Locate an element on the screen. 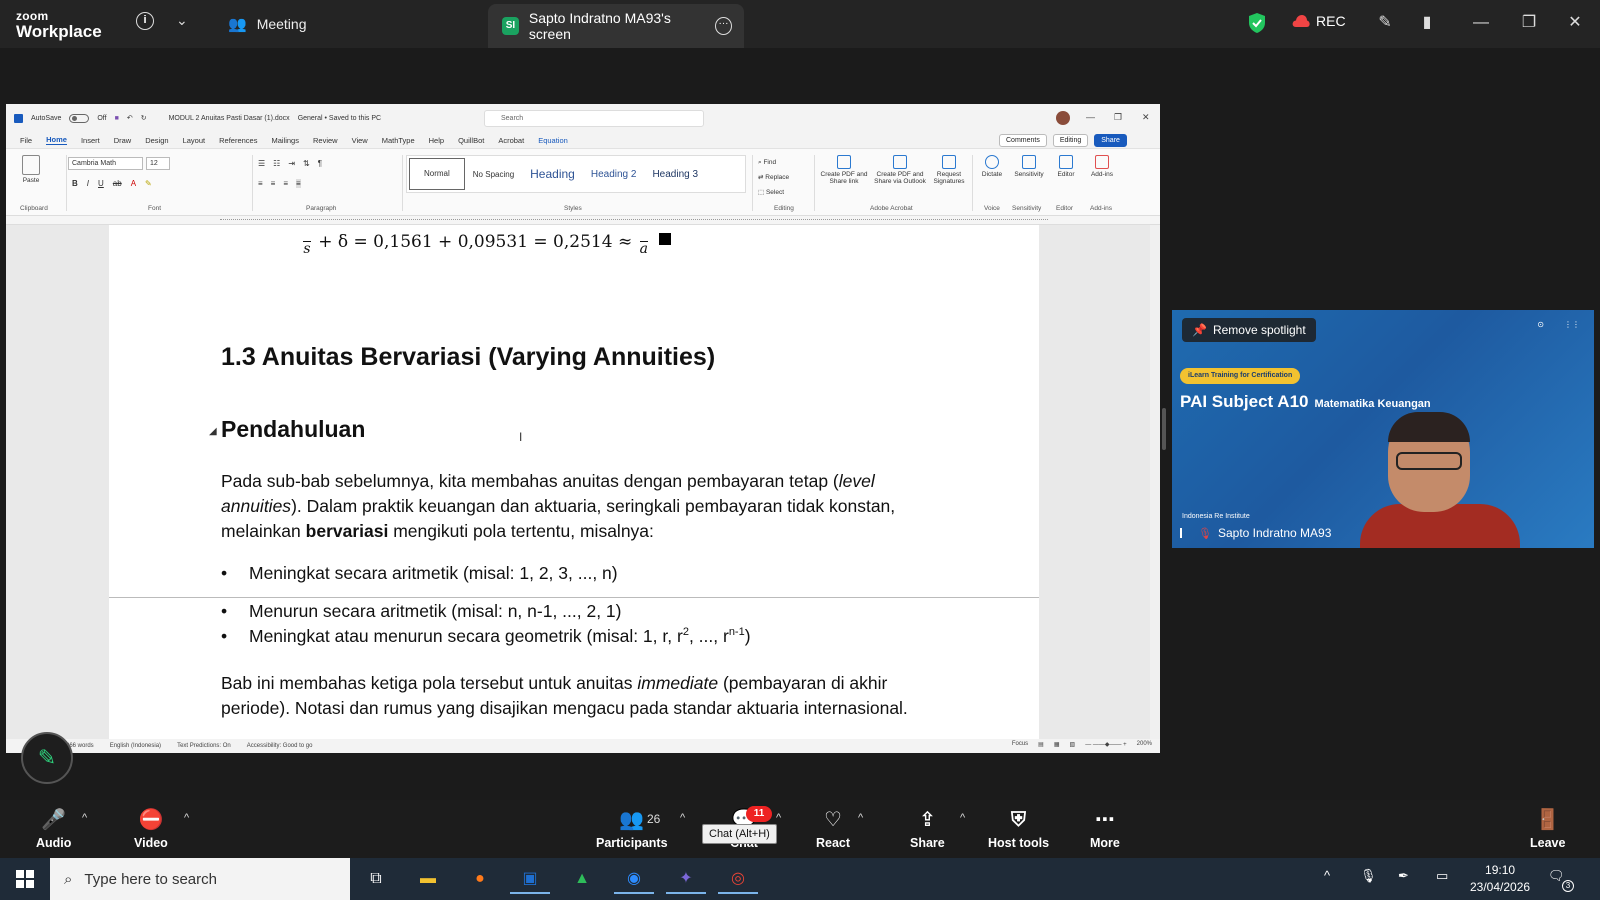 The image size is (1600, 900). outlook-icon: ▣ is located at coordinates (530, 879).